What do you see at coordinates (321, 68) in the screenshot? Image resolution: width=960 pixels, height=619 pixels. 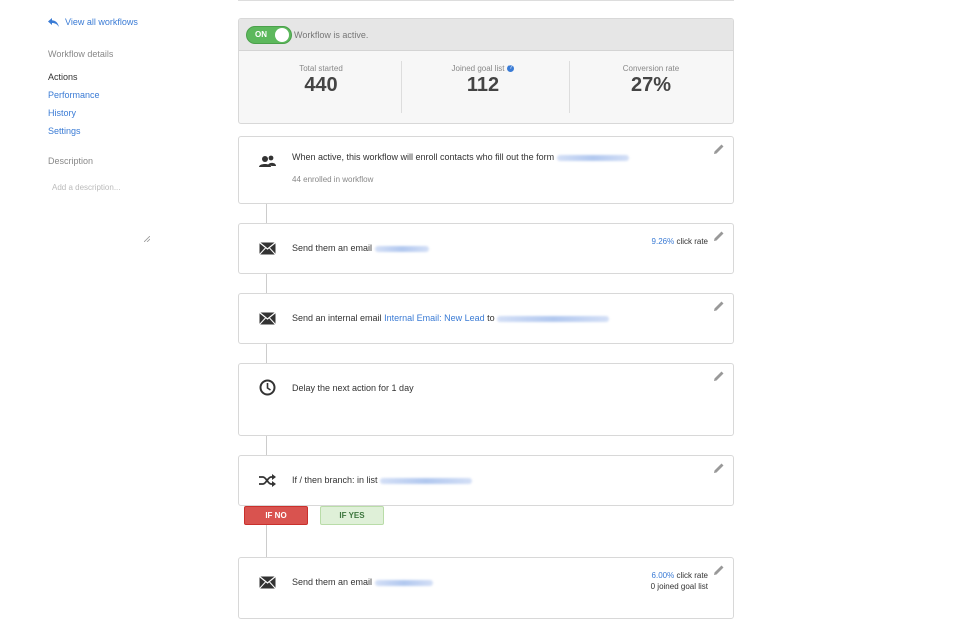 I see `stat-label: Total started` at bounding box center [321, 68].